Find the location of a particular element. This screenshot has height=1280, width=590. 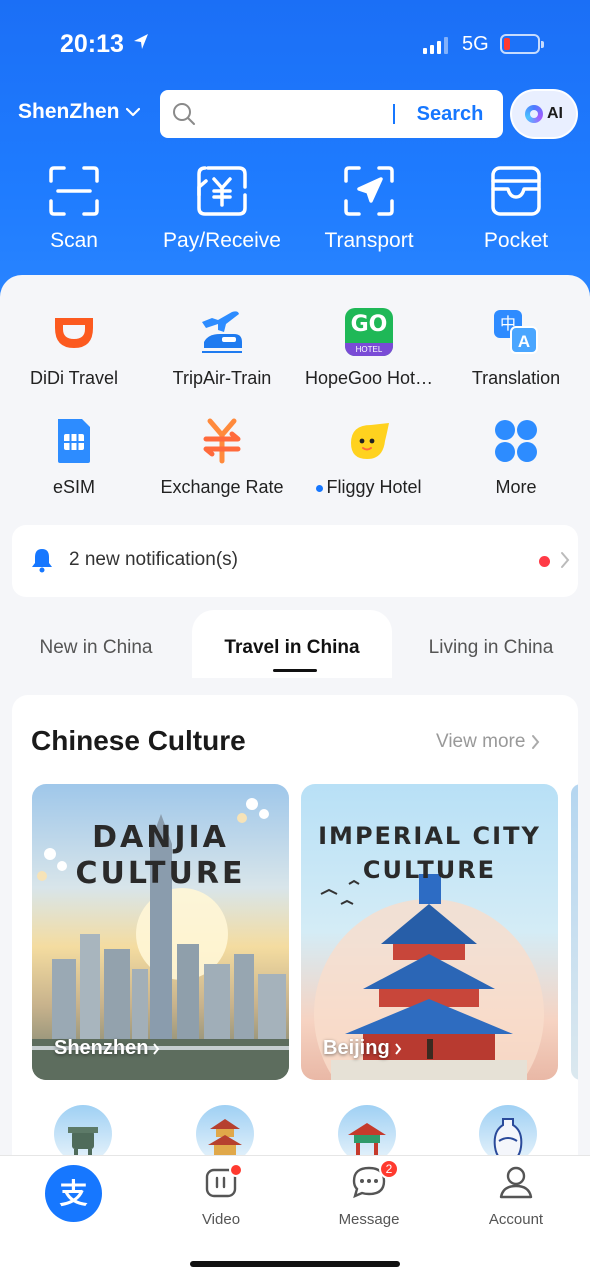

exchange-rate-icon is located at coordinates (222, 441).